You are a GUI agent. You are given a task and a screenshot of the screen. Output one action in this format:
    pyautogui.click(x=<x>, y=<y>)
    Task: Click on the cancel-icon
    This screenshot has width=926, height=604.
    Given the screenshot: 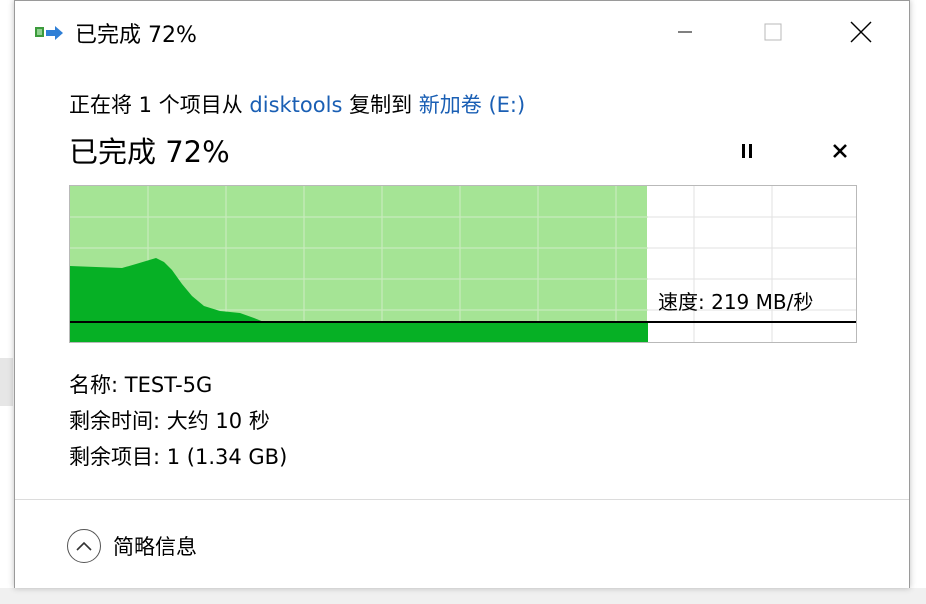 What is the action you would take?
    pyautogui.click(x=840, y=151)
    